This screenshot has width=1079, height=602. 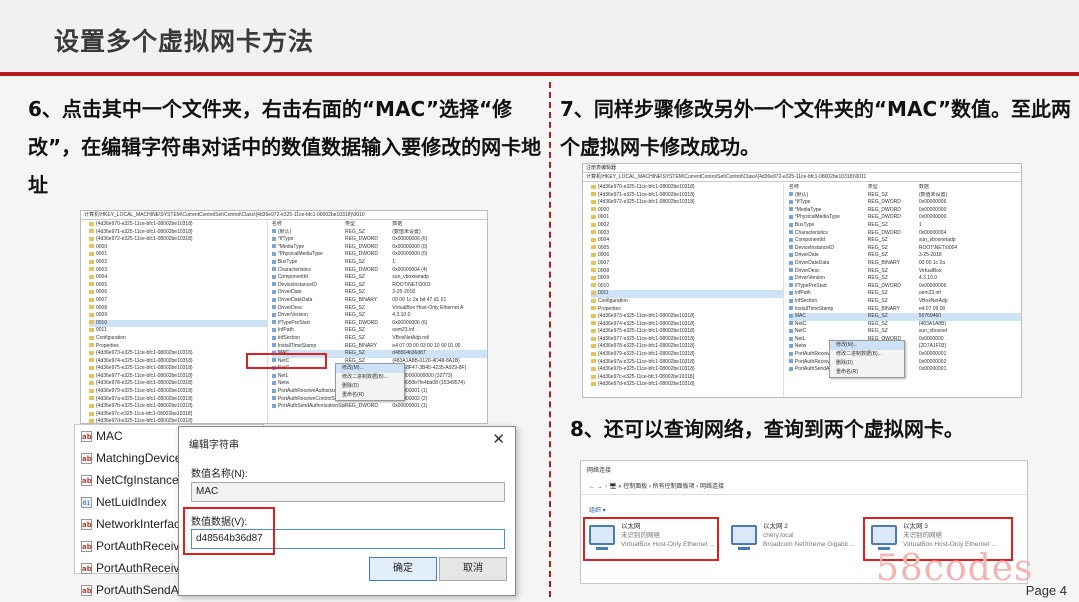 I want to click on tree-item: Properties, so click(x=178, y=347).